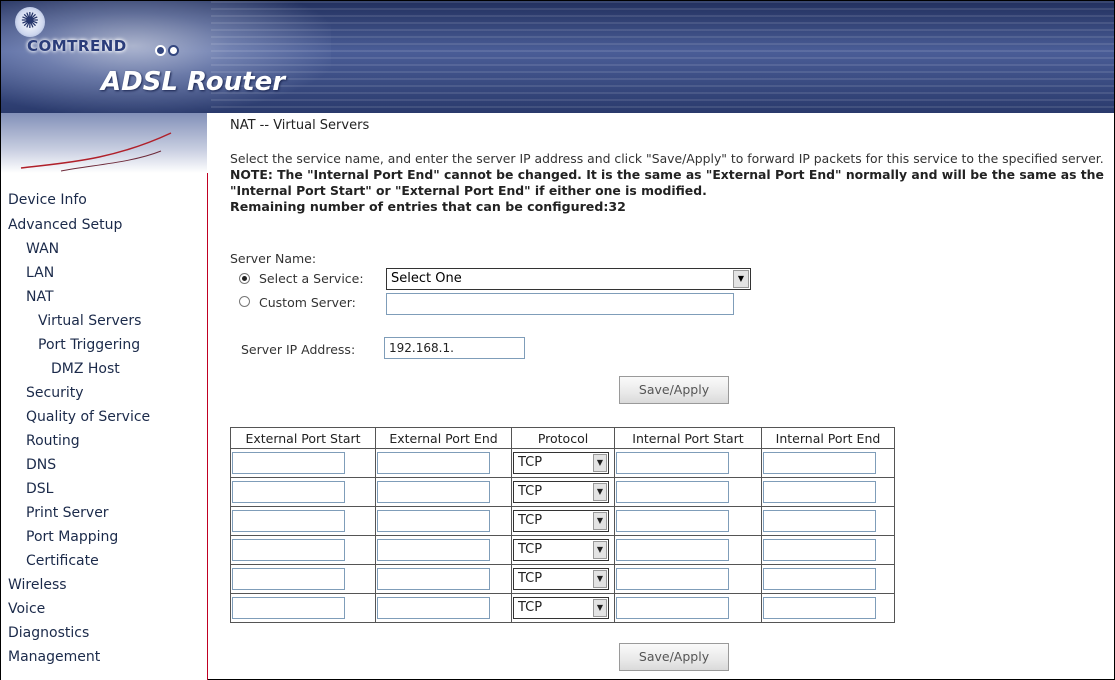 Image resolution: width=1115 pixels, height=680 pixels. Describe the element at coordinates (48, 633) in the screenshot. I see `sidebar-item-diagnostics: Diagnostics` at that location.